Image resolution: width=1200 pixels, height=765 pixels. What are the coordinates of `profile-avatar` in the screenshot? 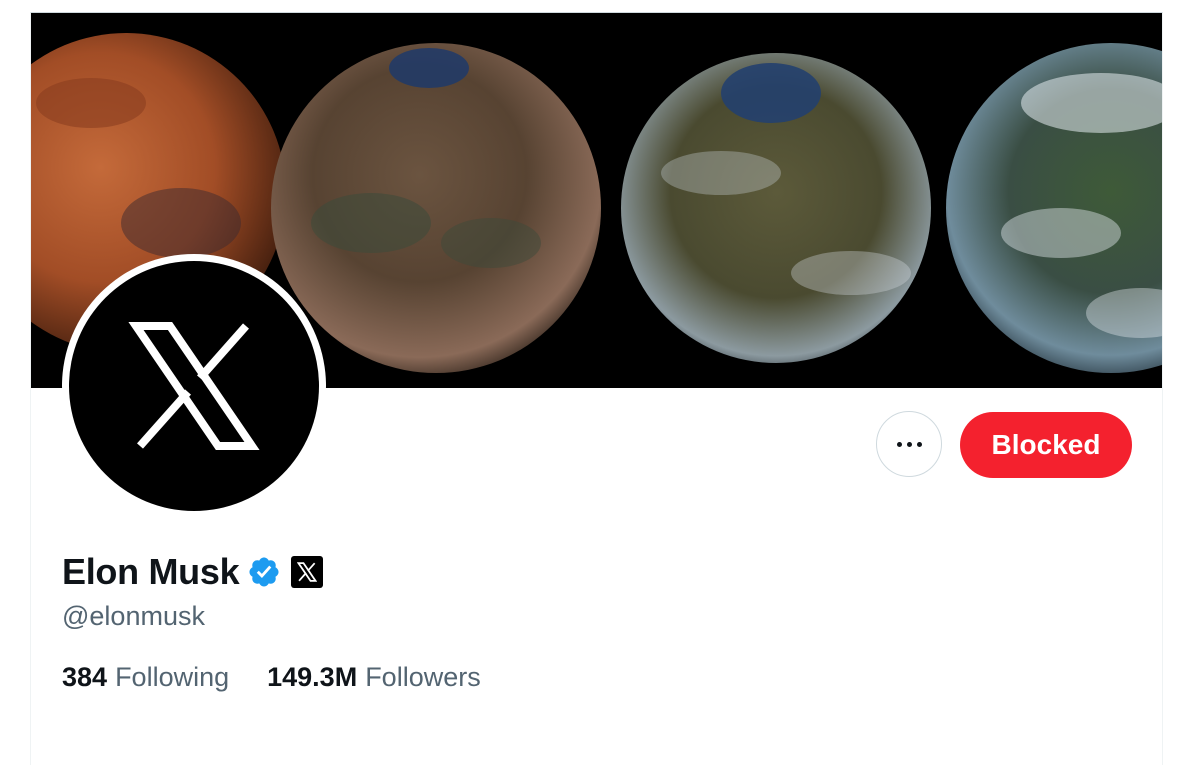 It's located at (194, 386).